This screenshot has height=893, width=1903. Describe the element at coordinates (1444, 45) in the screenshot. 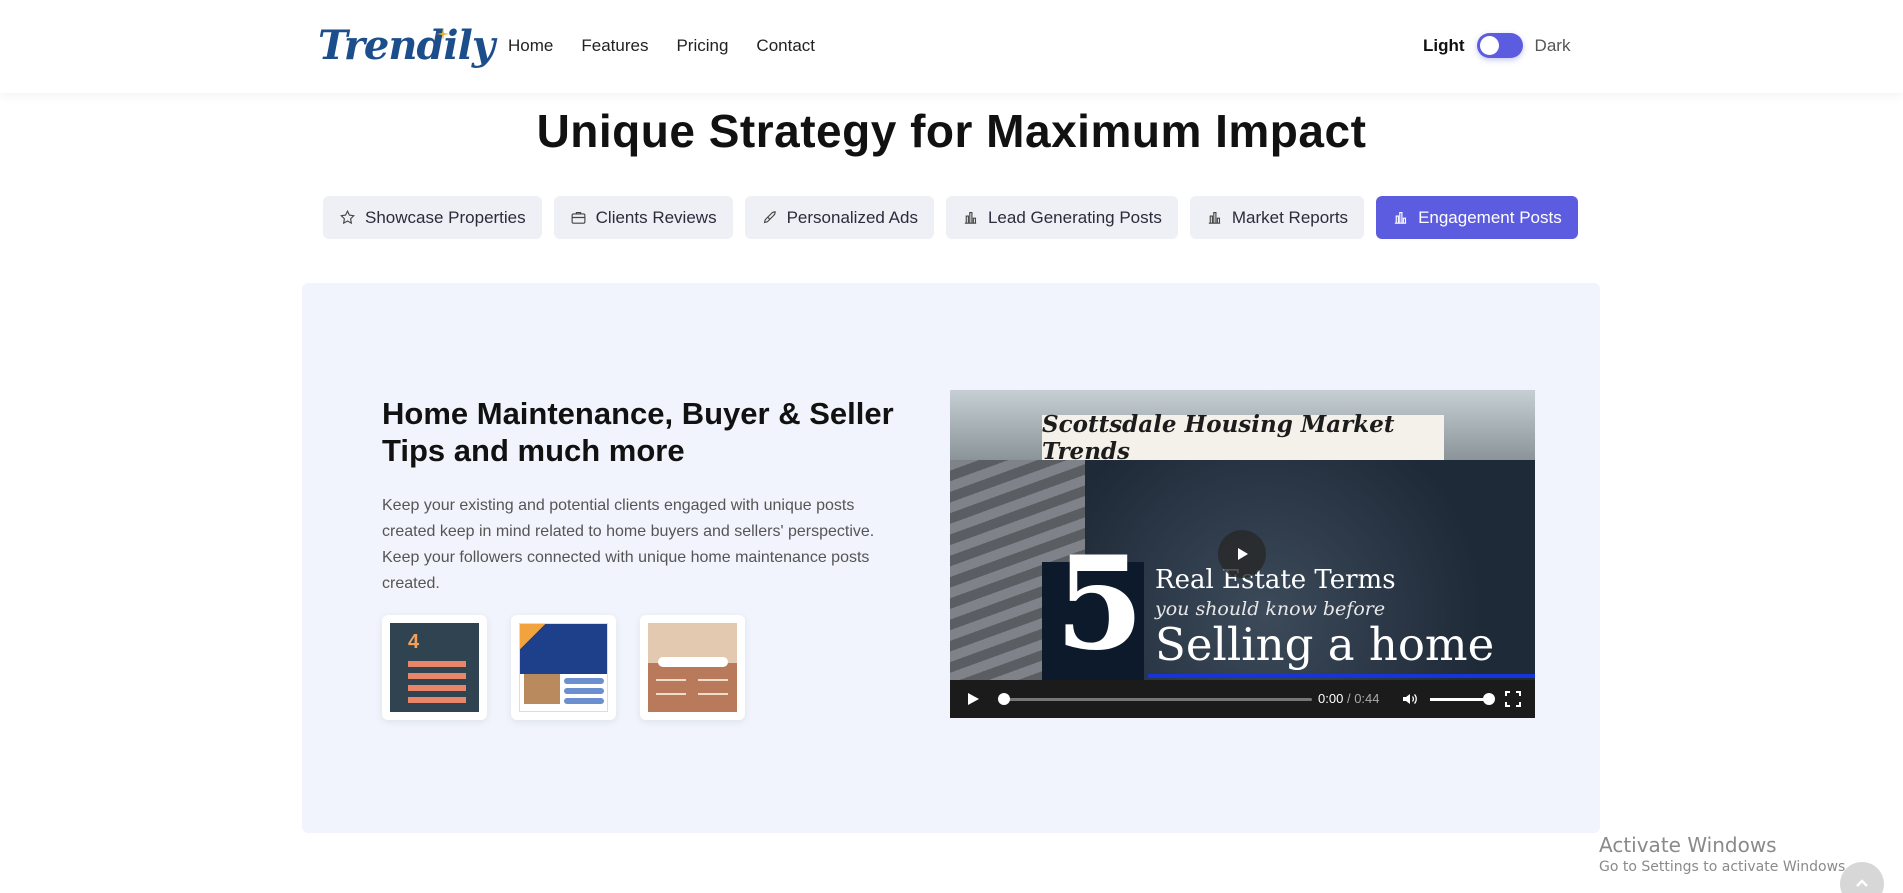

I see `theme-light-label: Light` at that location.